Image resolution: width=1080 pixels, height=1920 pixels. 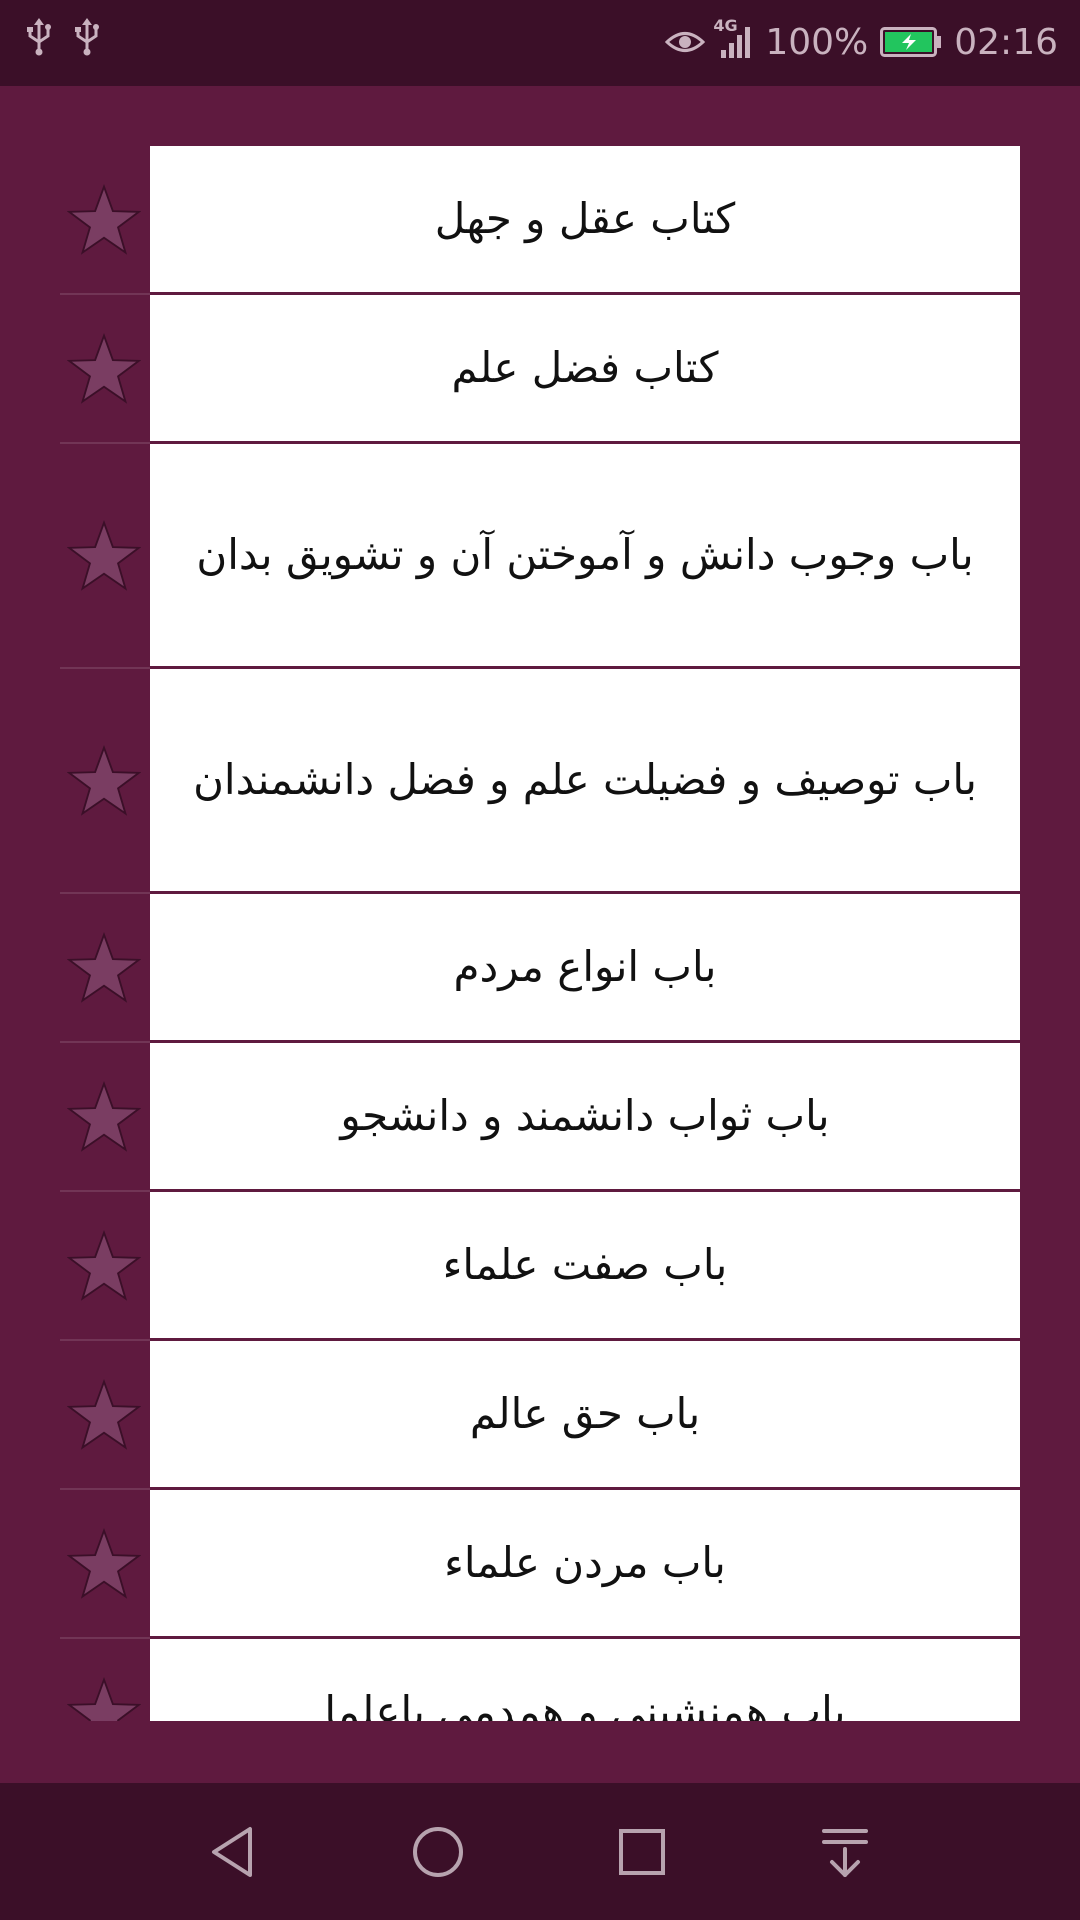 What do you see at coordinates (685, 42) in the screenshot?
I see `eye-icon` at bounding box center [685, 42].